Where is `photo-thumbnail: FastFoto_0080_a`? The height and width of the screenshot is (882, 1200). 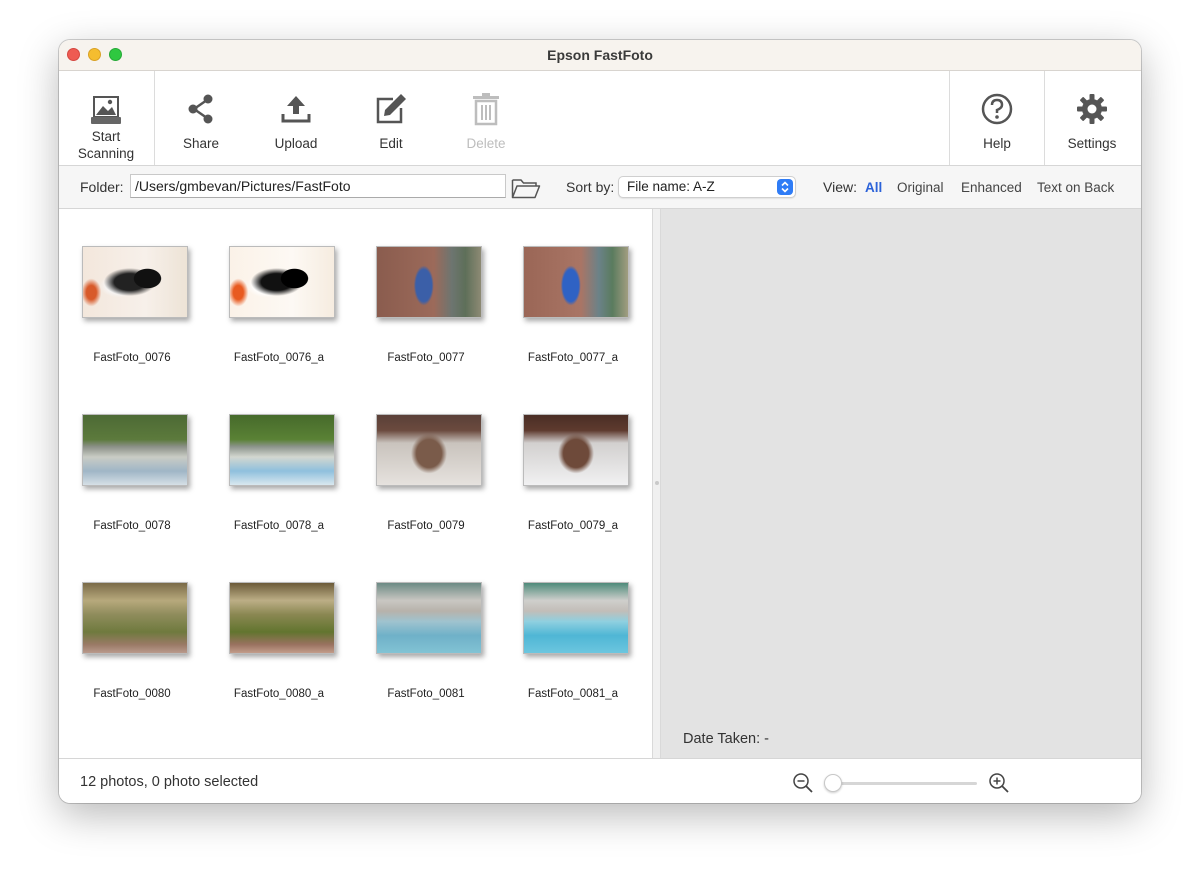
photo-thumbnail: FastFoto_0080_a is located at coordinates (279, 626).